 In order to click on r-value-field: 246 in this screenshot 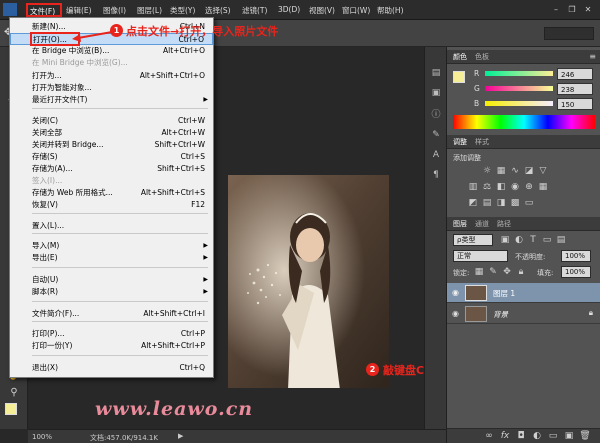, I will do `click(575, 74)`.